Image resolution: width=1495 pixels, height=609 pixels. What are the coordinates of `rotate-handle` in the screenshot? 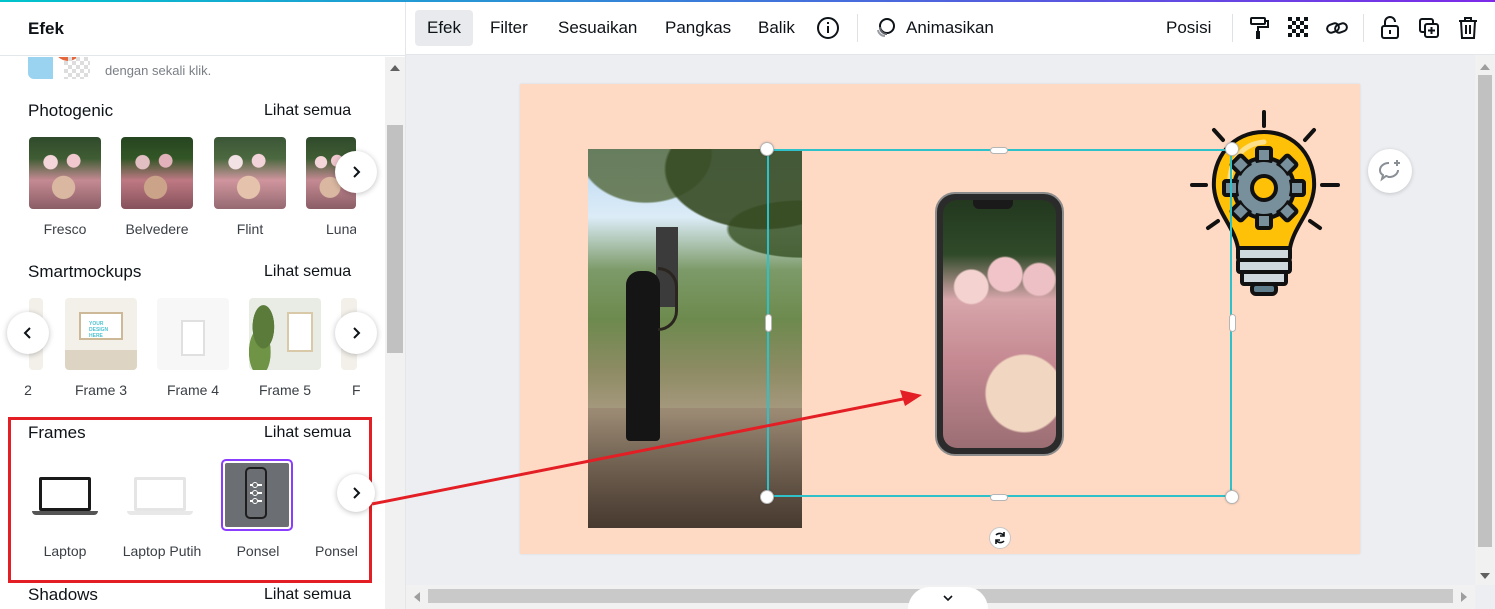 It's located at (1000, 538).